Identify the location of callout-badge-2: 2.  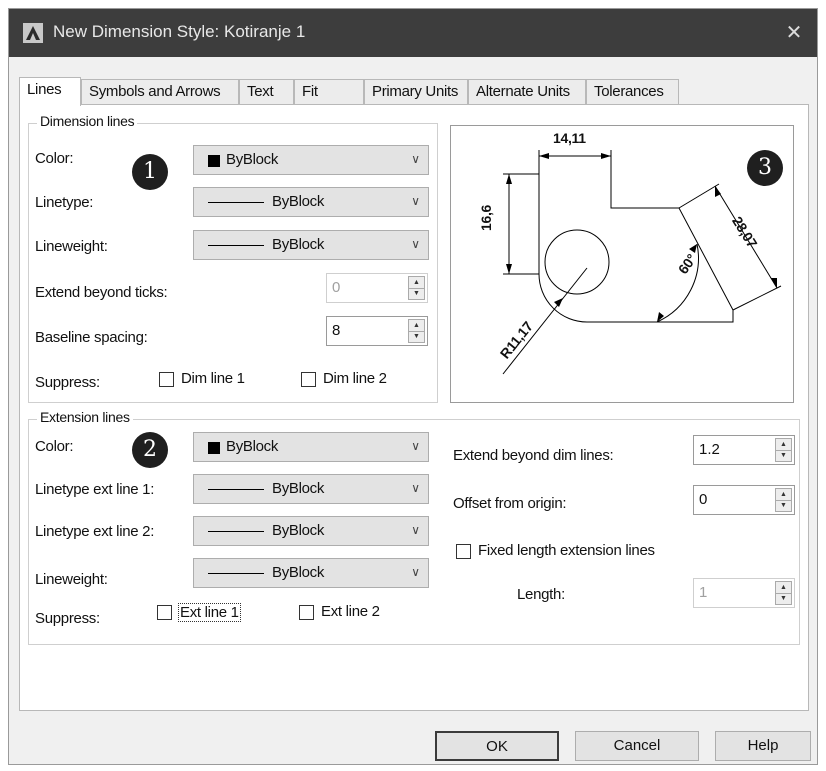
(150, 450).